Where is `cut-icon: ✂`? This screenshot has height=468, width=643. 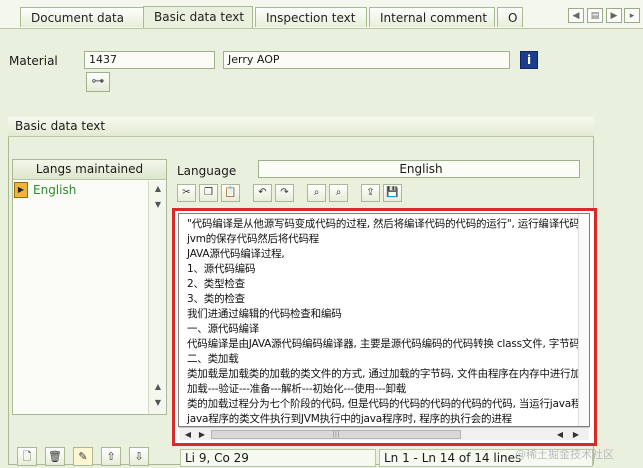
cut-icon: ✂ is located at coordinates (186, 193).